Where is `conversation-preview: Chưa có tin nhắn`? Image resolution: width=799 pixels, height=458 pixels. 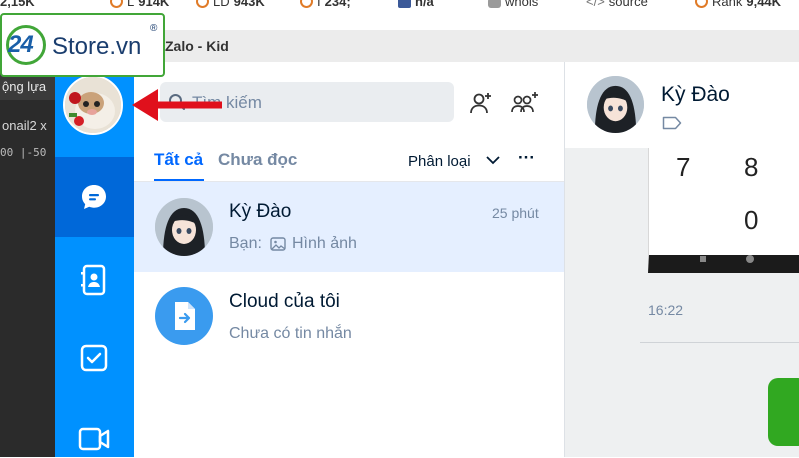
conversation-preview: Chưa có tin nhắn is located at coordinates (290, 333).